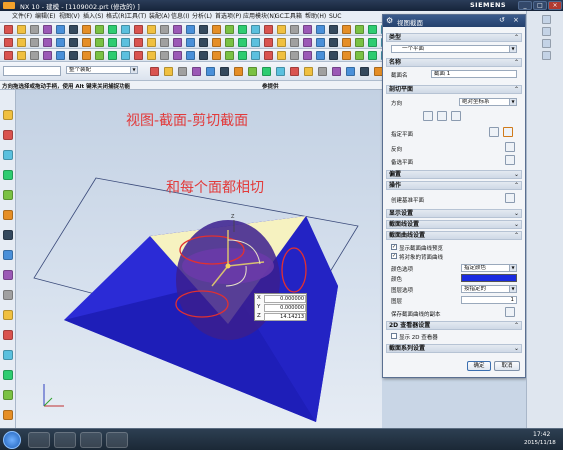 The image size is (563, 450). What do you see at coordinates (489, 300) in the screenshot?
I see `layer-input: 1` at bounding box center [489, 300].